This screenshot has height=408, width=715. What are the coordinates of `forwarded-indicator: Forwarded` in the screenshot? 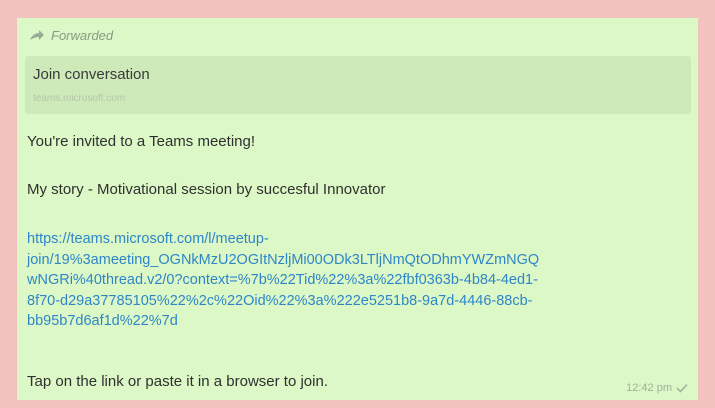 It's located at (71, 35).